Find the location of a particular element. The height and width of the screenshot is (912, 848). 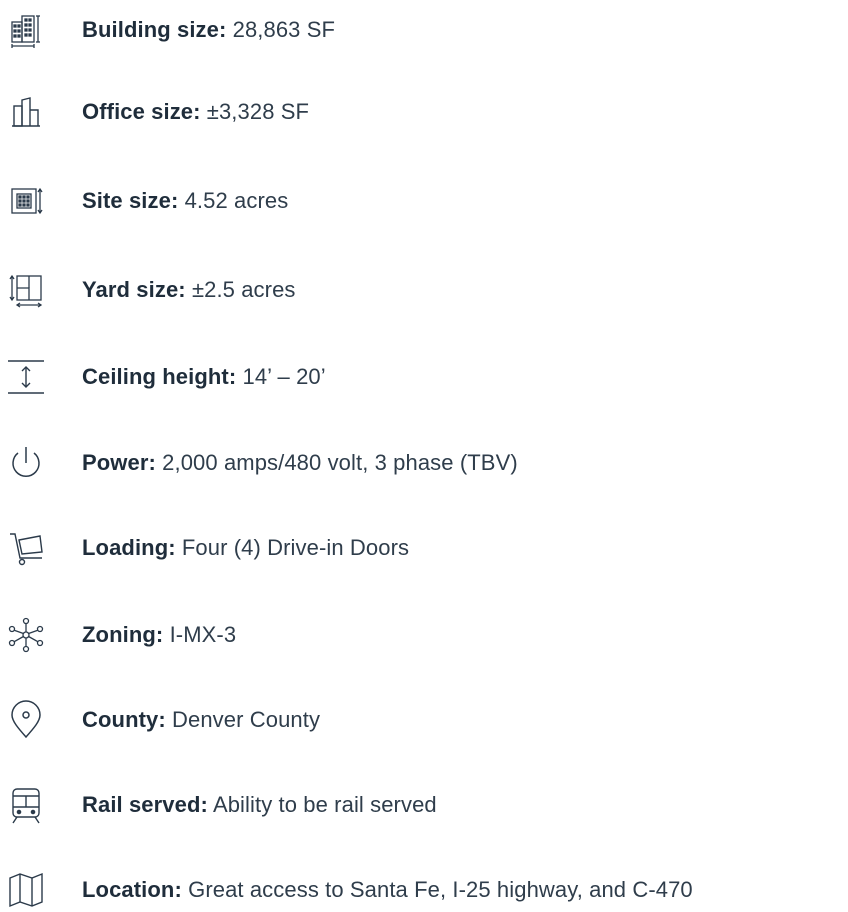

spec-text: Zoning: I-MX-3 is located at coordinates (159, 635).